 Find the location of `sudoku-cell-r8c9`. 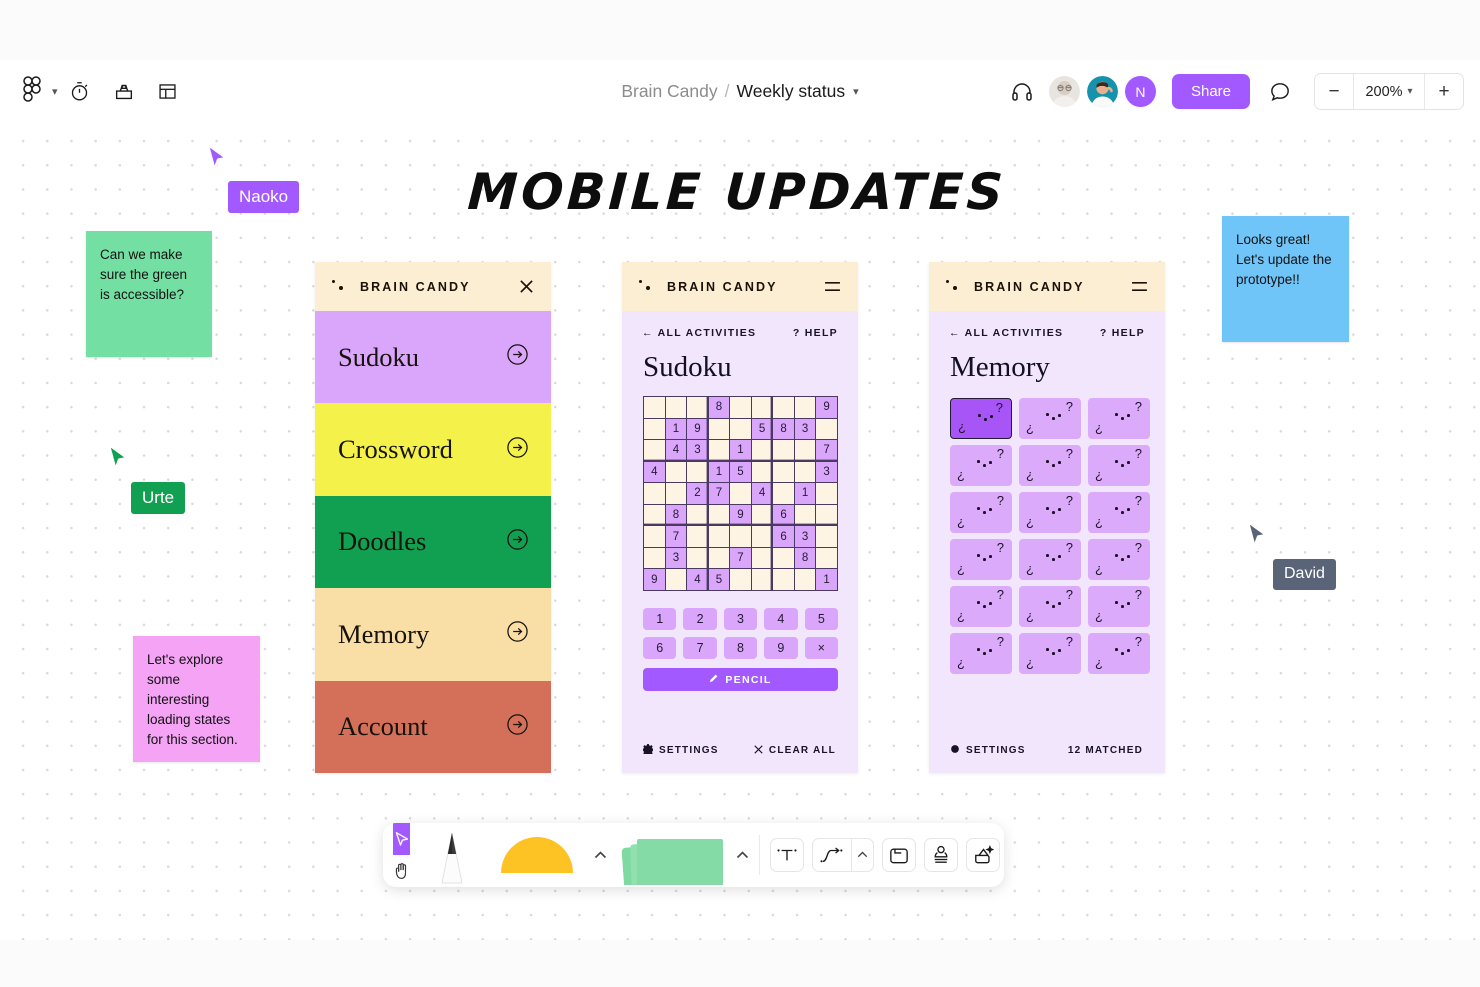

sudoku-cell-r8c9 is located at coordinates (826, 558).